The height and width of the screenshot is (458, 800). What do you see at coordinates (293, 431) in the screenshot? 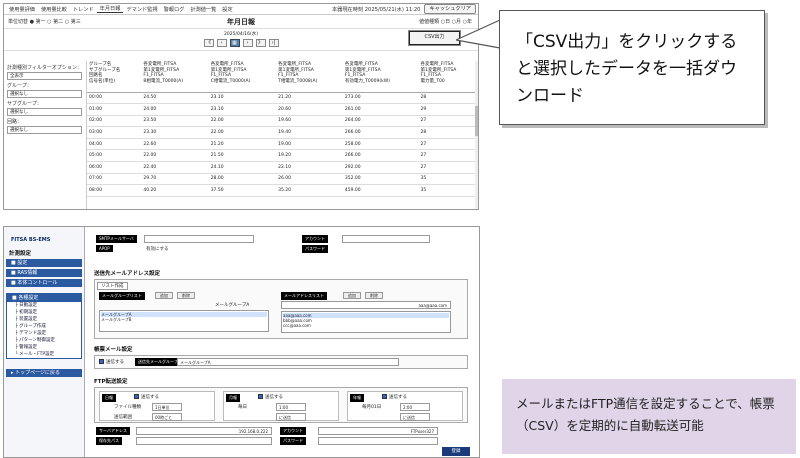
I see `ftp-account-label: アカウント` at bounding box center [293, 431].